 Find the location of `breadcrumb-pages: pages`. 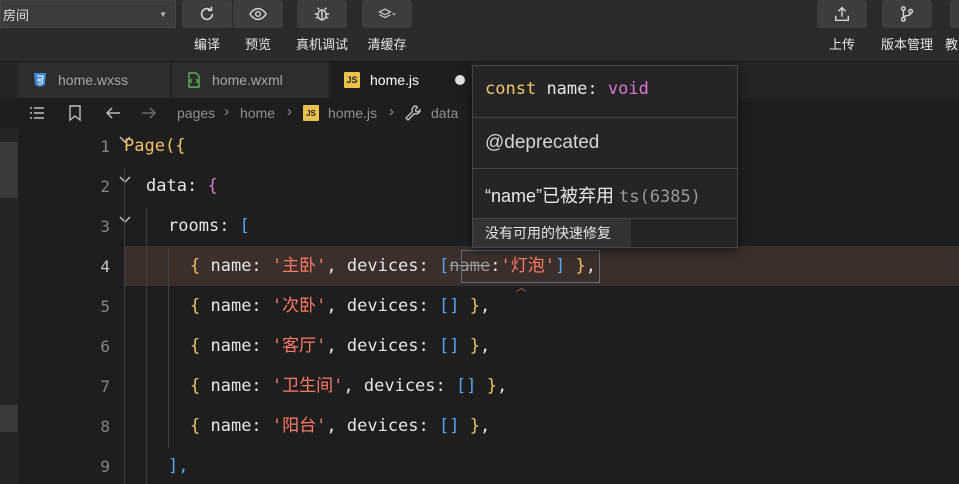

breadcrumb-pages: pages is located at coordinates (196, 113).